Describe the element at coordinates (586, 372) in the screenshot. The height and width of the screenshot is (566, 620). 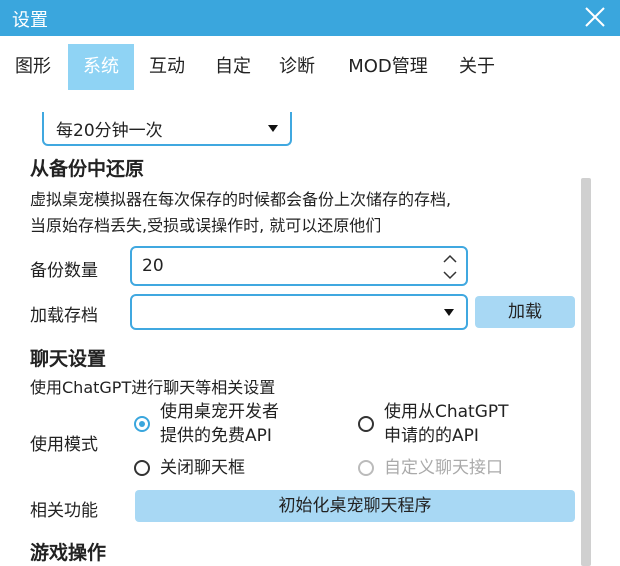
I see `scrollbar` at that location.